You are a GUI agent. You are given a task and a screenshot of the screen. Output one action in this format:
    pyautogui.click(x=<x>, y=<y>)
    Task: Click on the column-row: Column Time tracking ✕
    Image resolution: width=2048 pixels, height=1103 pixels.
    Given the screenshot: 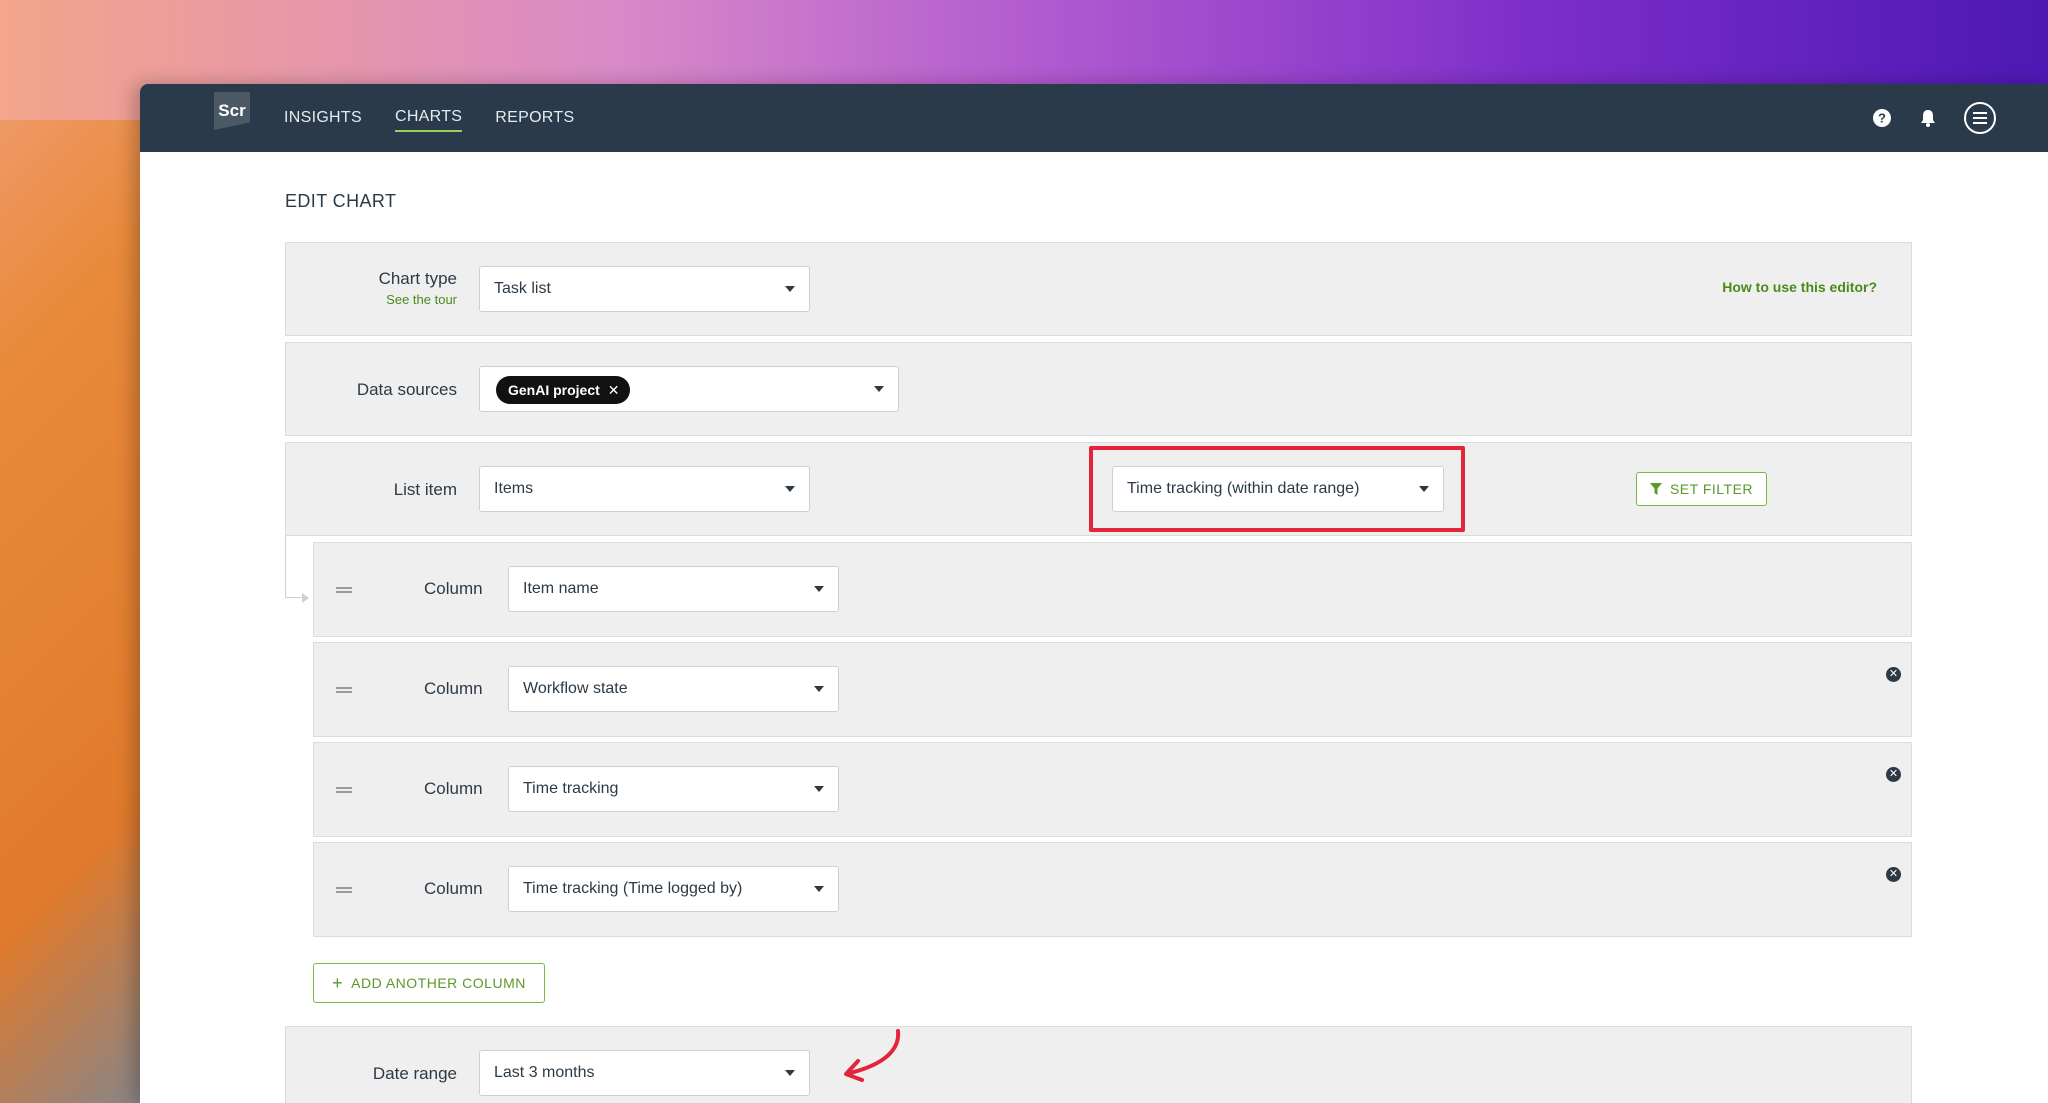 What is the action you would take?
    pyautogui.click(x=1112, y=789)
    